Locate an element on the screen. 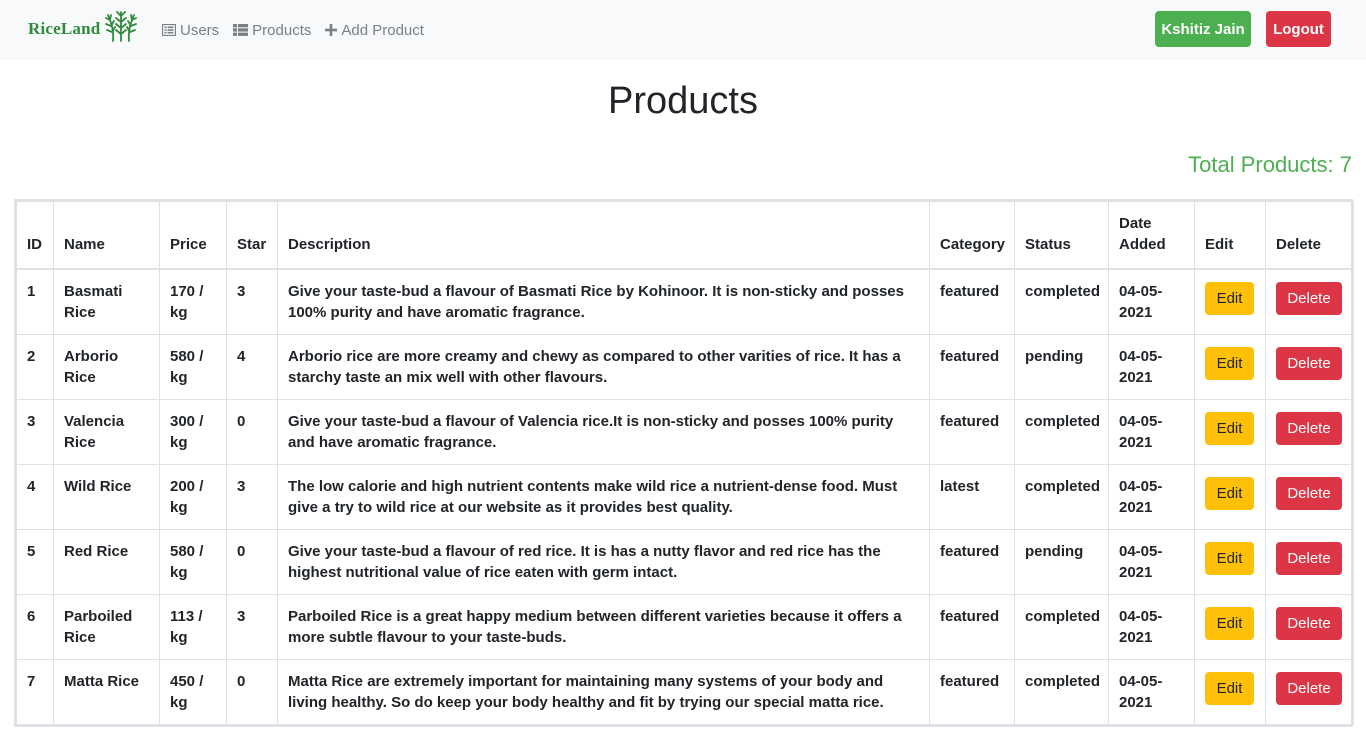 The height and width of the screenshot is (734, 1366). header-edit: Edit is located at coordinates (1230, 235).